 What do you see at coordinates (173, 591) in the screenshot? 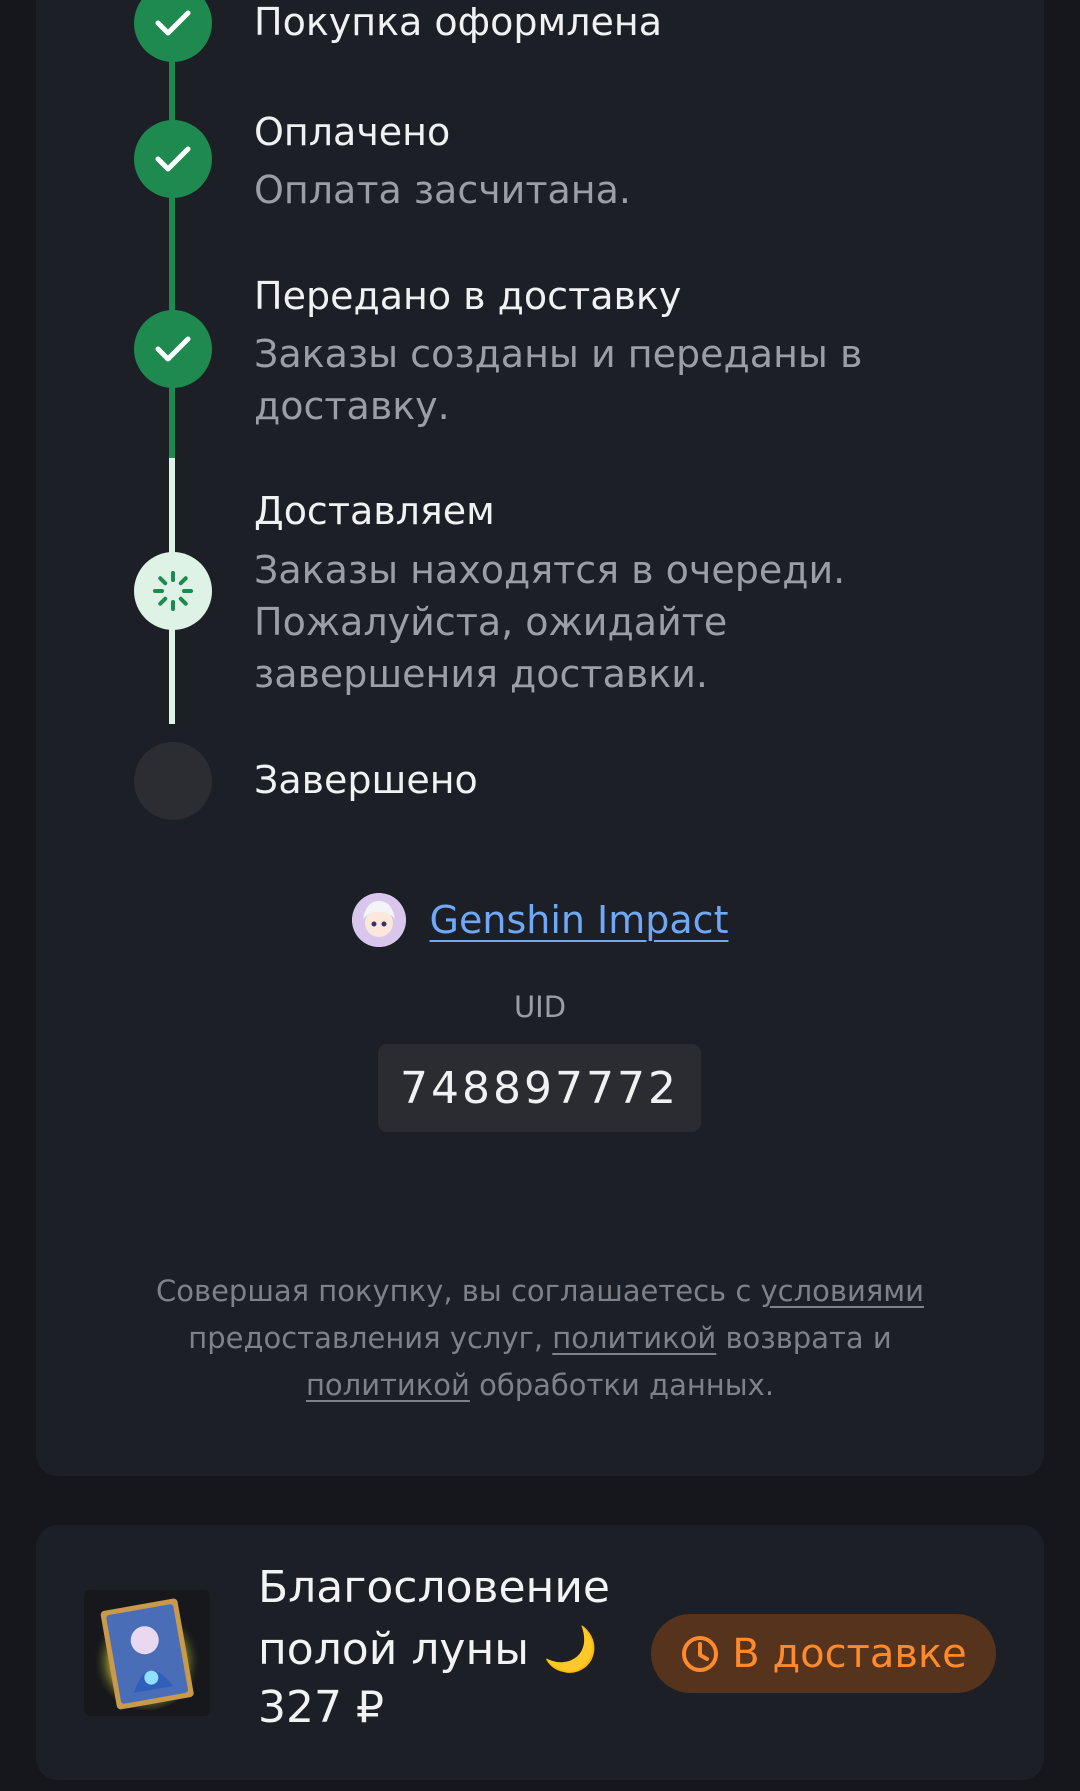
I see `step-4-spinner-icon` at bounding box center [173, 591].